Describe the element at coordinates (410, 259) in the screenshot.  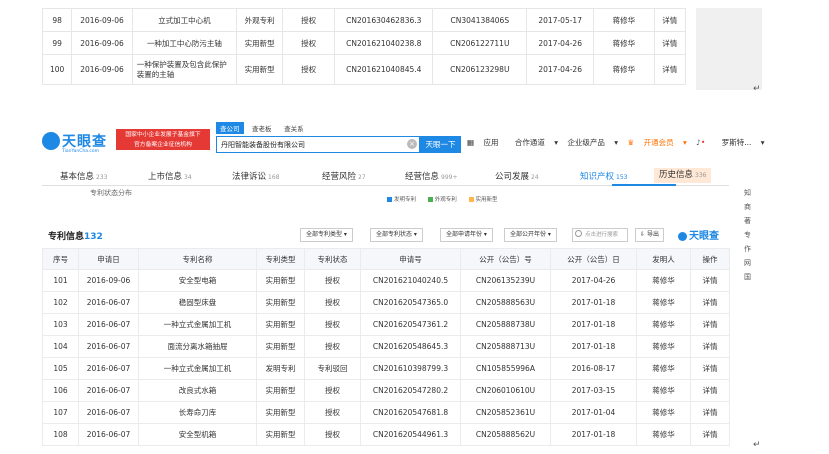
I see `col-apply-no: 申请号` at that location.